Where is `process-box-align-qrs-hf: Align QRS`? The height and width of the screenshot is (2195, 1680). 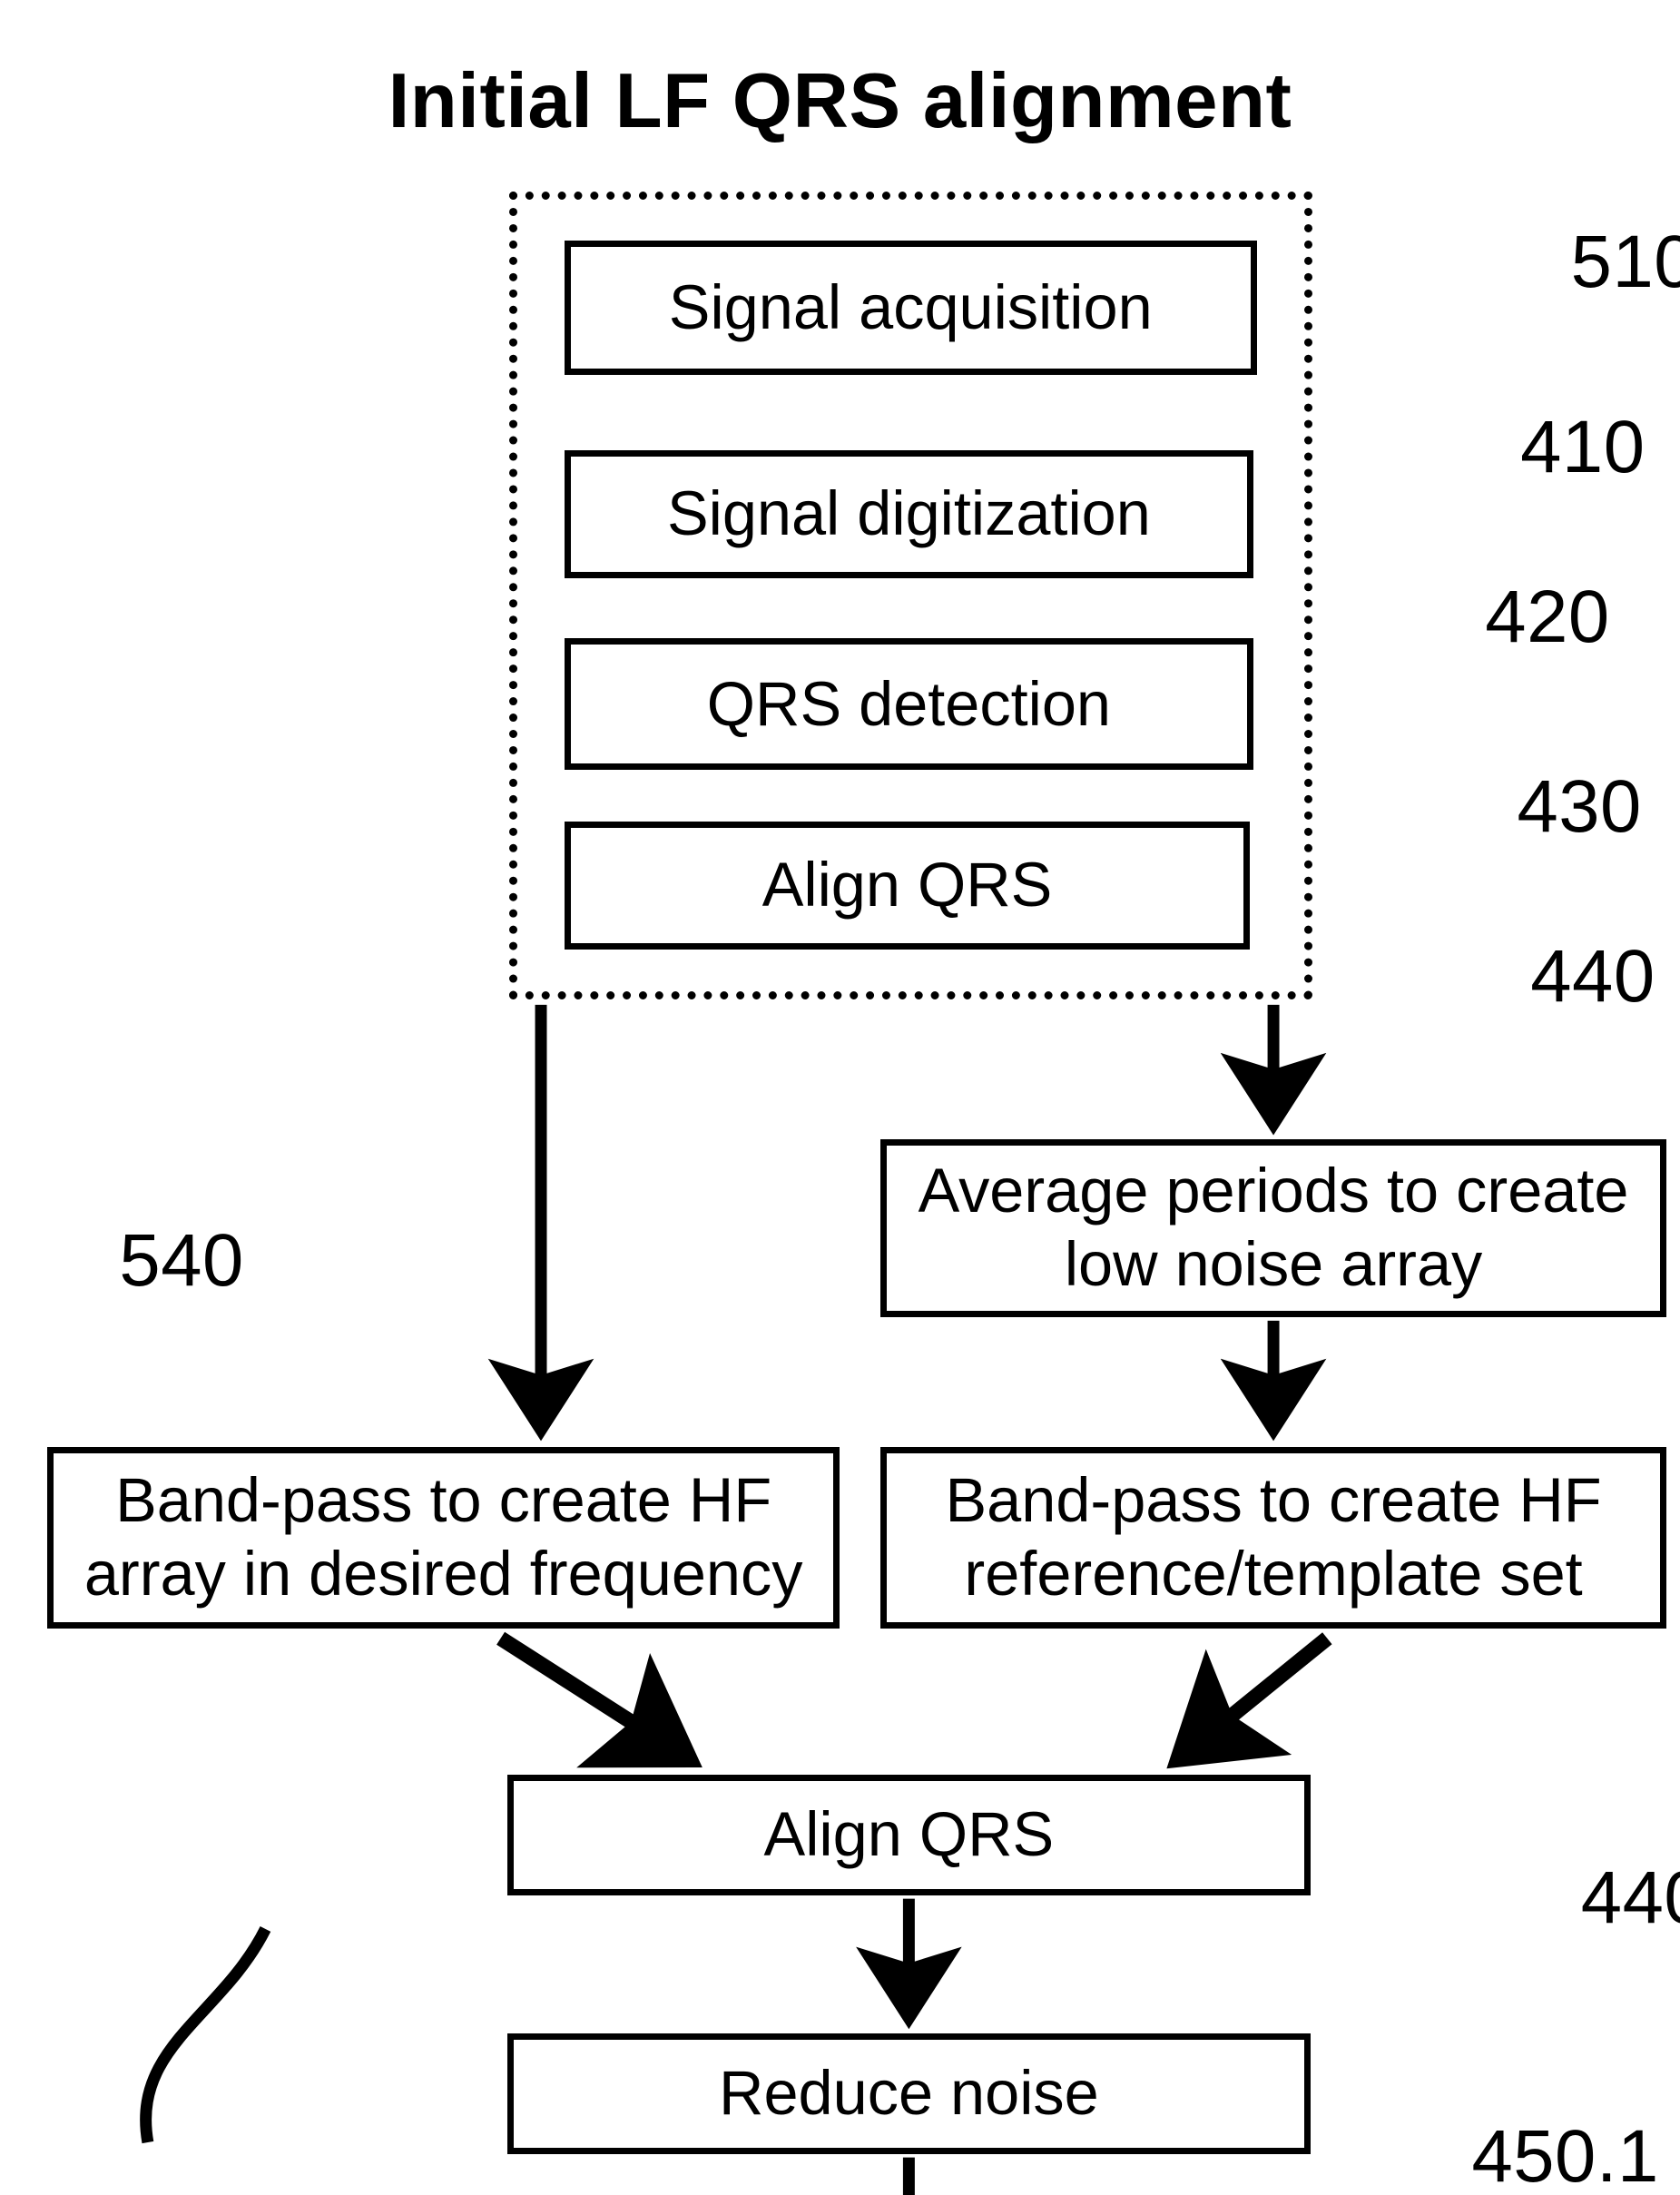 process-box-align-qrs-hf: Align QRS is located at coordinates (909, 1834).